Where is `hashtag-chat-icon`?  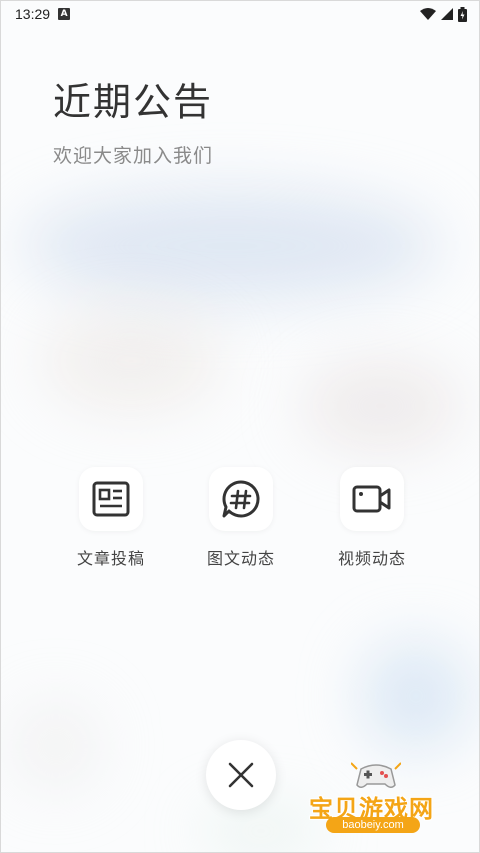 hashtag-chat-icon is located at coordinates (241, 499).